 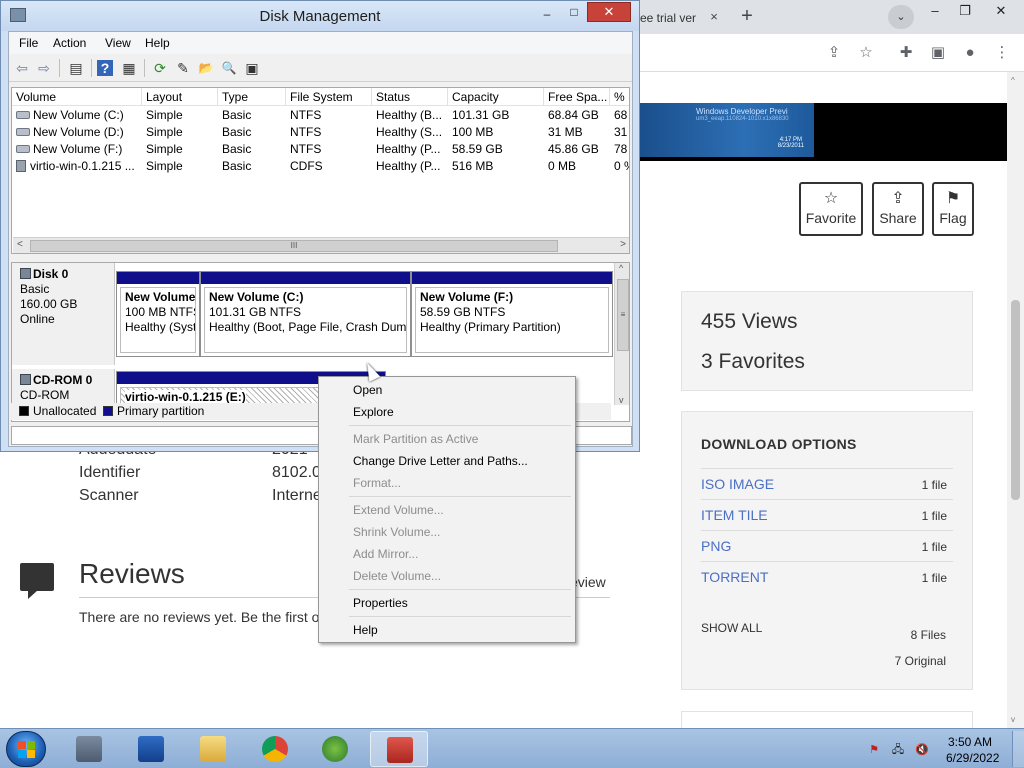 I want to click on browser-maximize-button: ❐, so click(x=965, y=11).